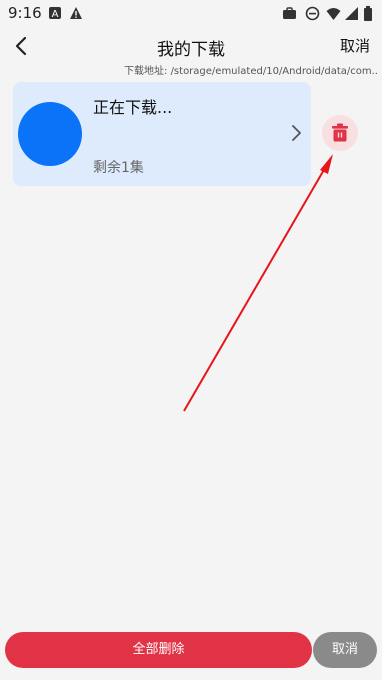 The height and width of the screenshot is (680, 382). Describe the element at coordinates (25, 13) in the screenshot. I see `status-time: 9:16` at that location.